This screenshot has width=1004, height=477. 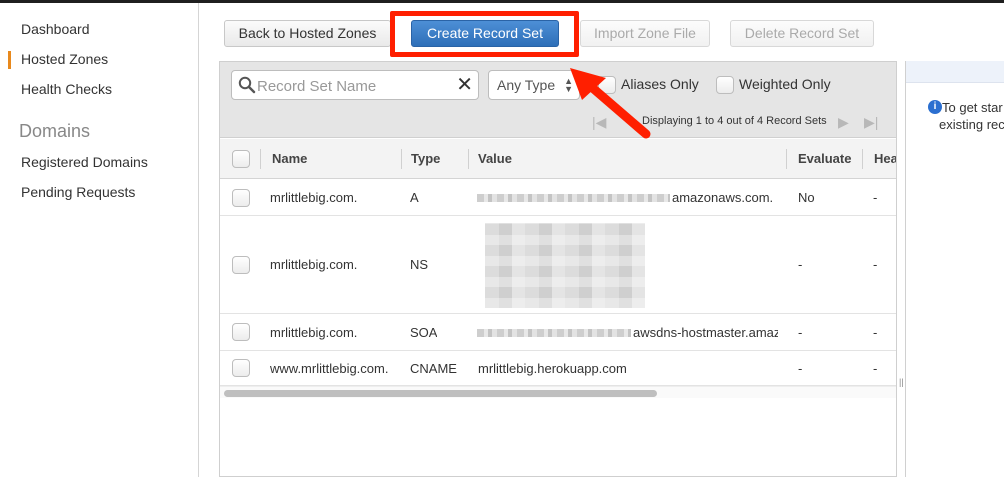 I want to click on cell-evaluate: No, so click(x=806, y=197).